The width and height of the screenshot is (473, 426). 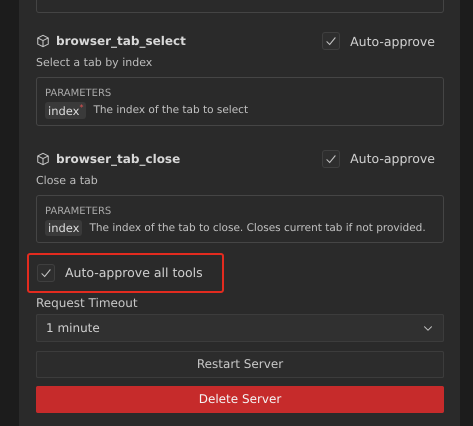 I want to click on tool-name: browser_tab_select, so click(x=121, y=41).